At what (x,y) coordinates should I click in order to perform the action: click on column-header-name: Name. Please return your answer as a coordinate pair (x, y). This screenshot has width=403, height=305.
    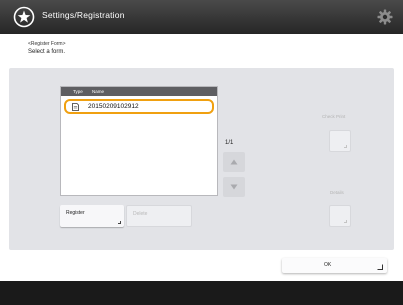
    Looking at the image, I should click on (98, 91).